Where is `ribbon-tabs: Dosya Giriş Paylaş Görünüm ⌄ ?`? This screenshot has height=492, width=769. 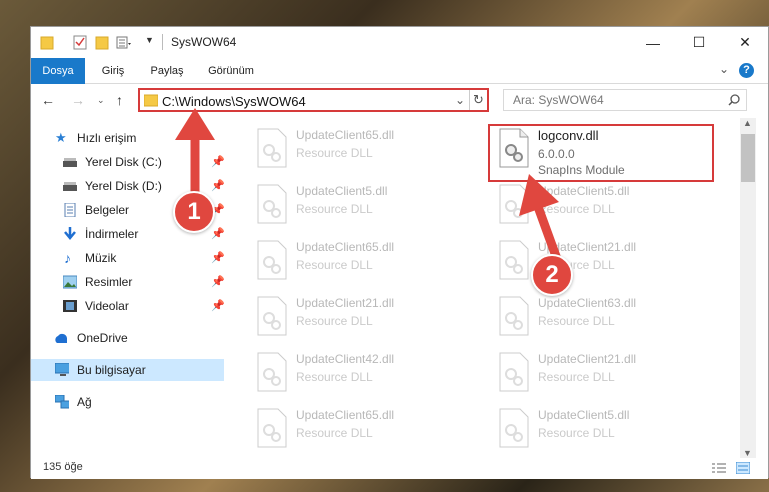
ribbon-tabs: Dosya Giriş Paylaş Görünüm ⌄ ? is located at coordinates (399, 71).